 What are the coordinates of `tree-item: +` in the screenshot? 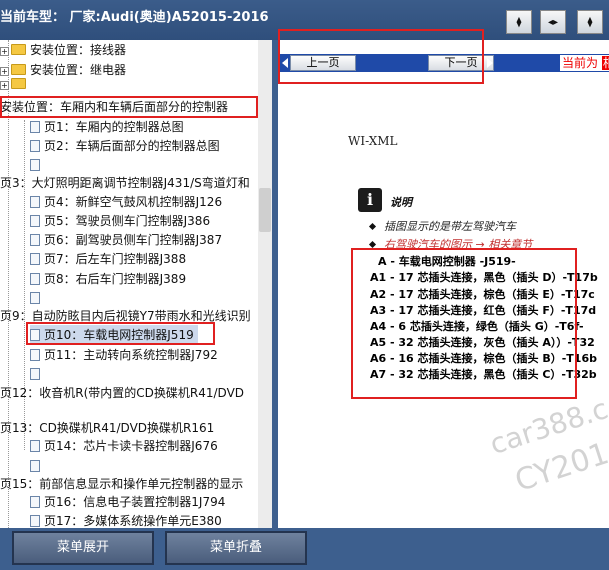 It's located at (15, 84).